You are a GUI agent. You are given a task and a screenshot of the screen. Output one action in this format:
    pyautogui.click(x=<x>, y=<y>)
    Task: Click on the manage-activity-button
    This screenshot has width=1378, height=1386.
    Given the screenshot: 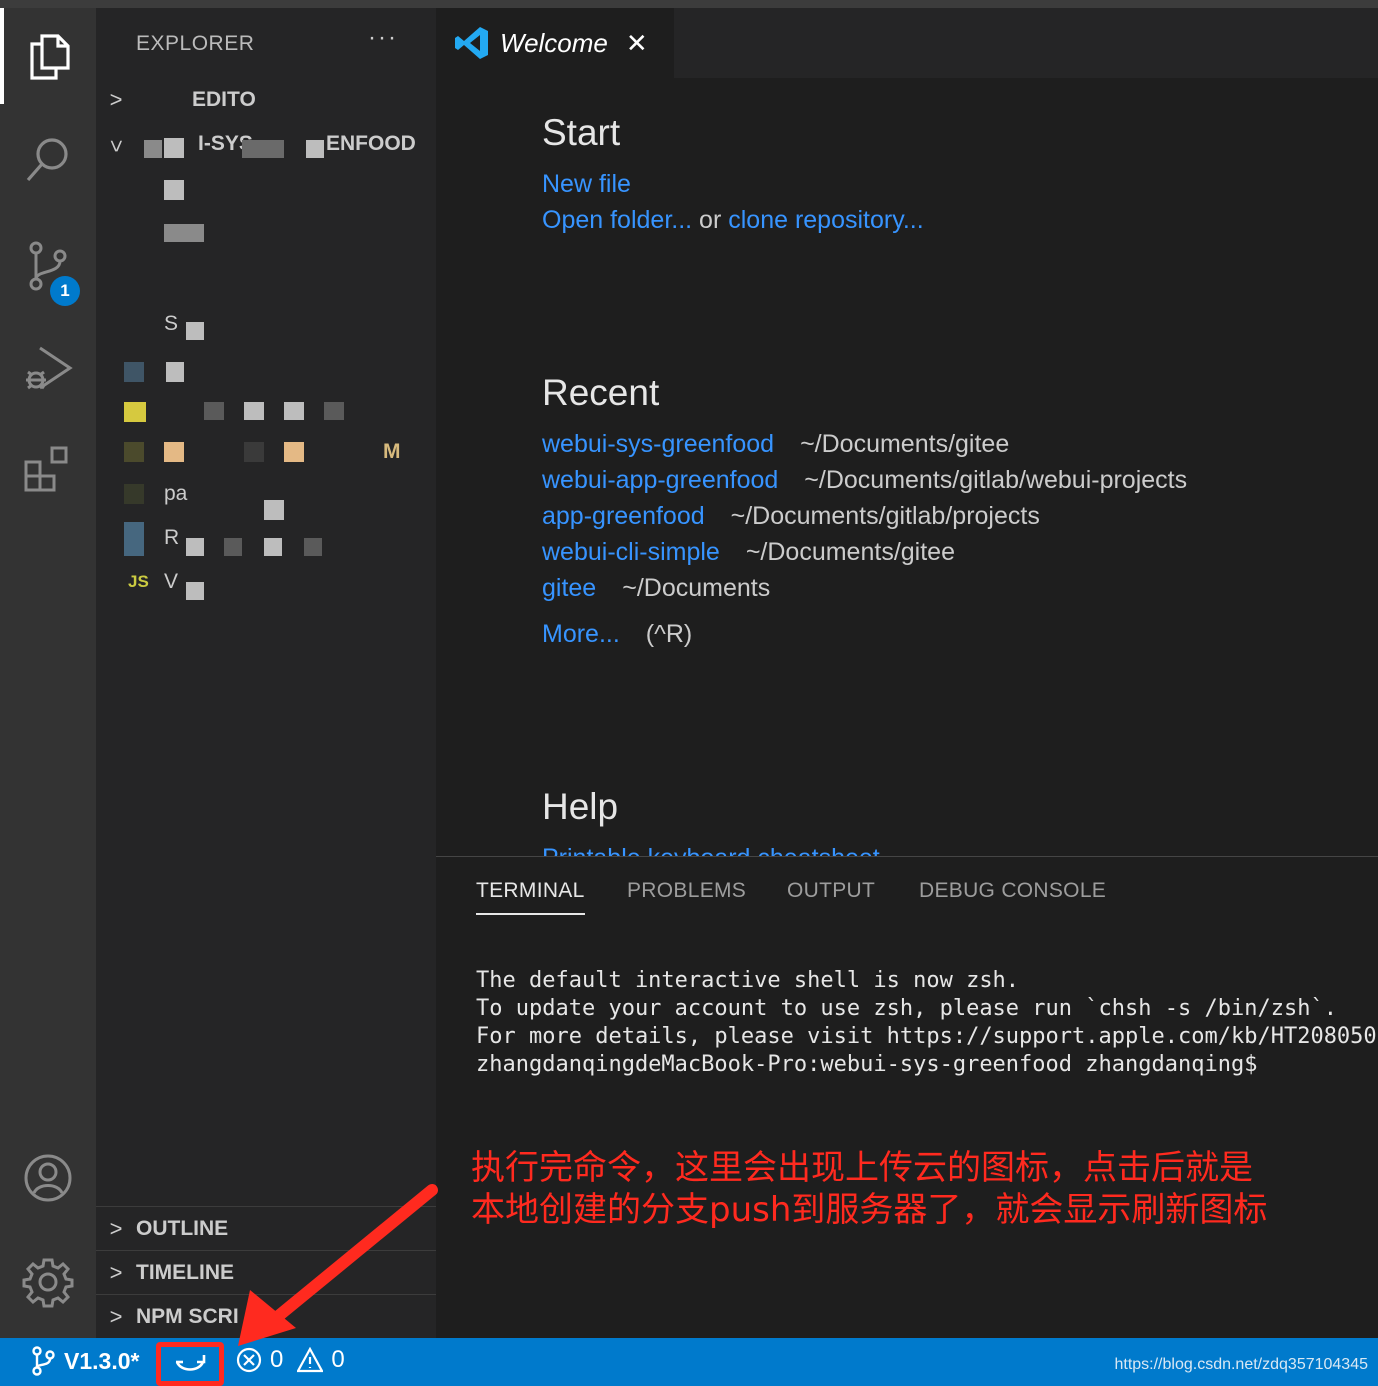 What is the action you would take?
    pyautogui.click(x=48, y=1282)
    